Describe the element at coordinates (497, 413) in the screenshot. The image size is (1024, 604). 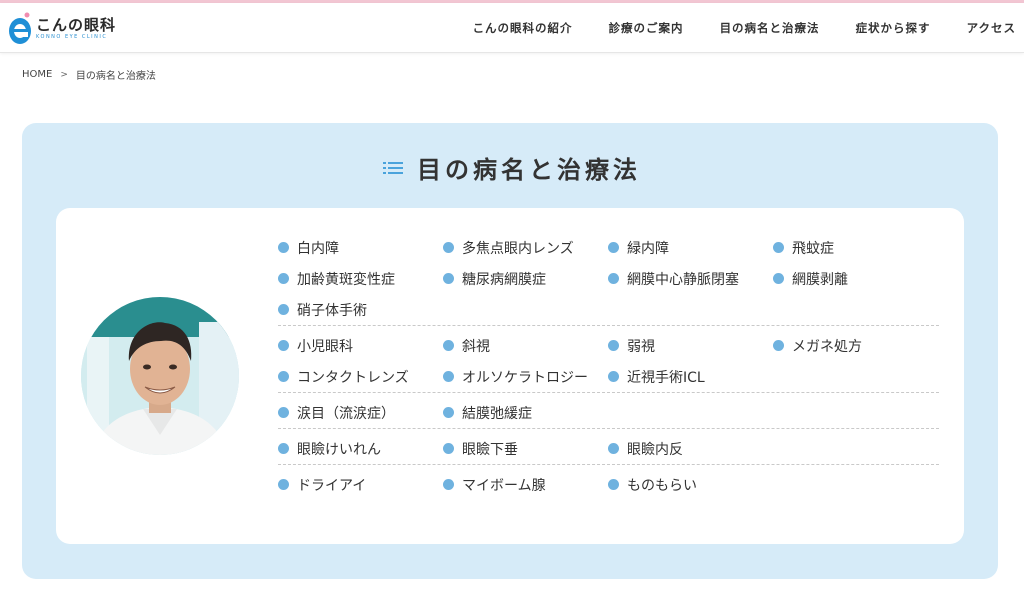
I see `disease-label: 結膜弛緩症` at that location.